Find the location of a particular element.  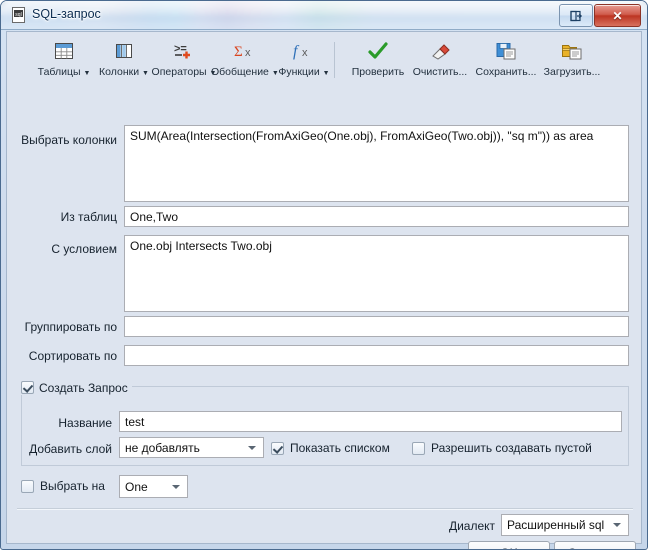

toolbar-label: Функции ▼ is located at coordinates (304, 72).